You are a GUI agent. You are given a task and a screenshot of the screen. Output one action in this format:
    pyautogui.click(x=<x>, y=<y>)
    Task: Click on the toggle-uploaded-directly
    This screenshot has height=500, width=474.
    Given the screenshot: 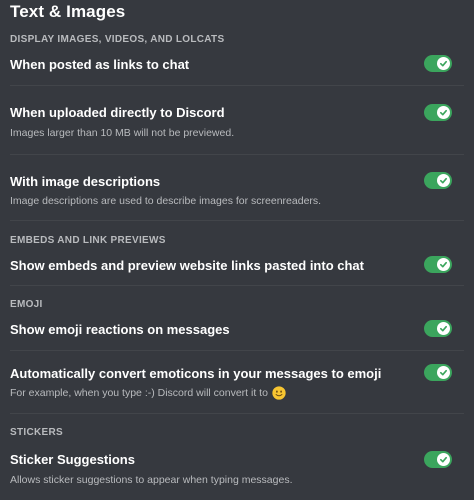 What is the action you would take?
    pyautogui.click(x=438, y=112)
    